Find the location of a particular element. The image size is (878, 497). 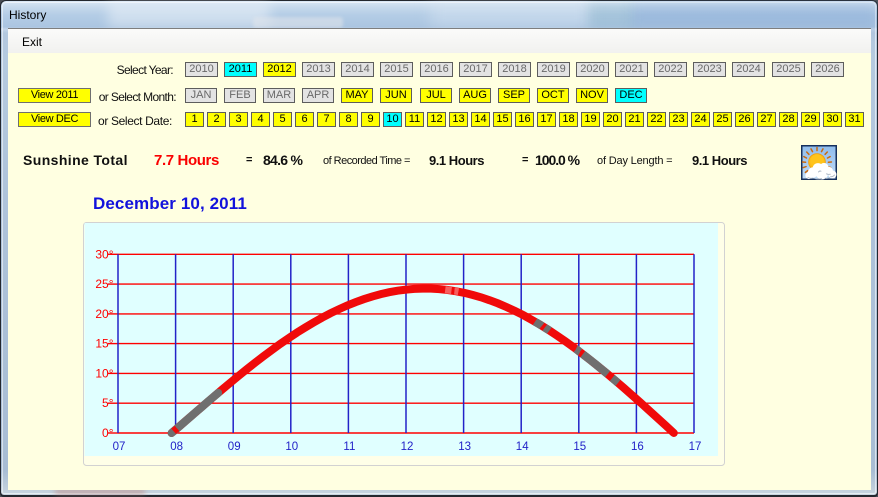

svg-text: 10° is located at coordinates (104, 373).